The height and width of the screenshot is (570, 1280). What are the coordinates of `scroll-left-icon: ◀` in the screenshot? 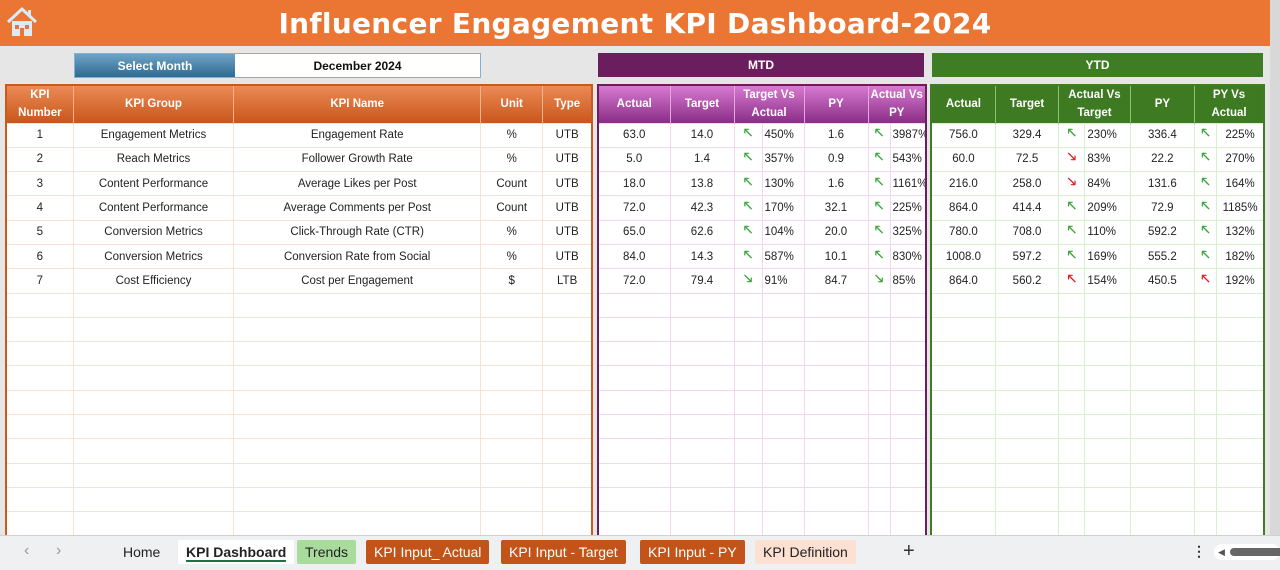 It's located at (1221, 552).